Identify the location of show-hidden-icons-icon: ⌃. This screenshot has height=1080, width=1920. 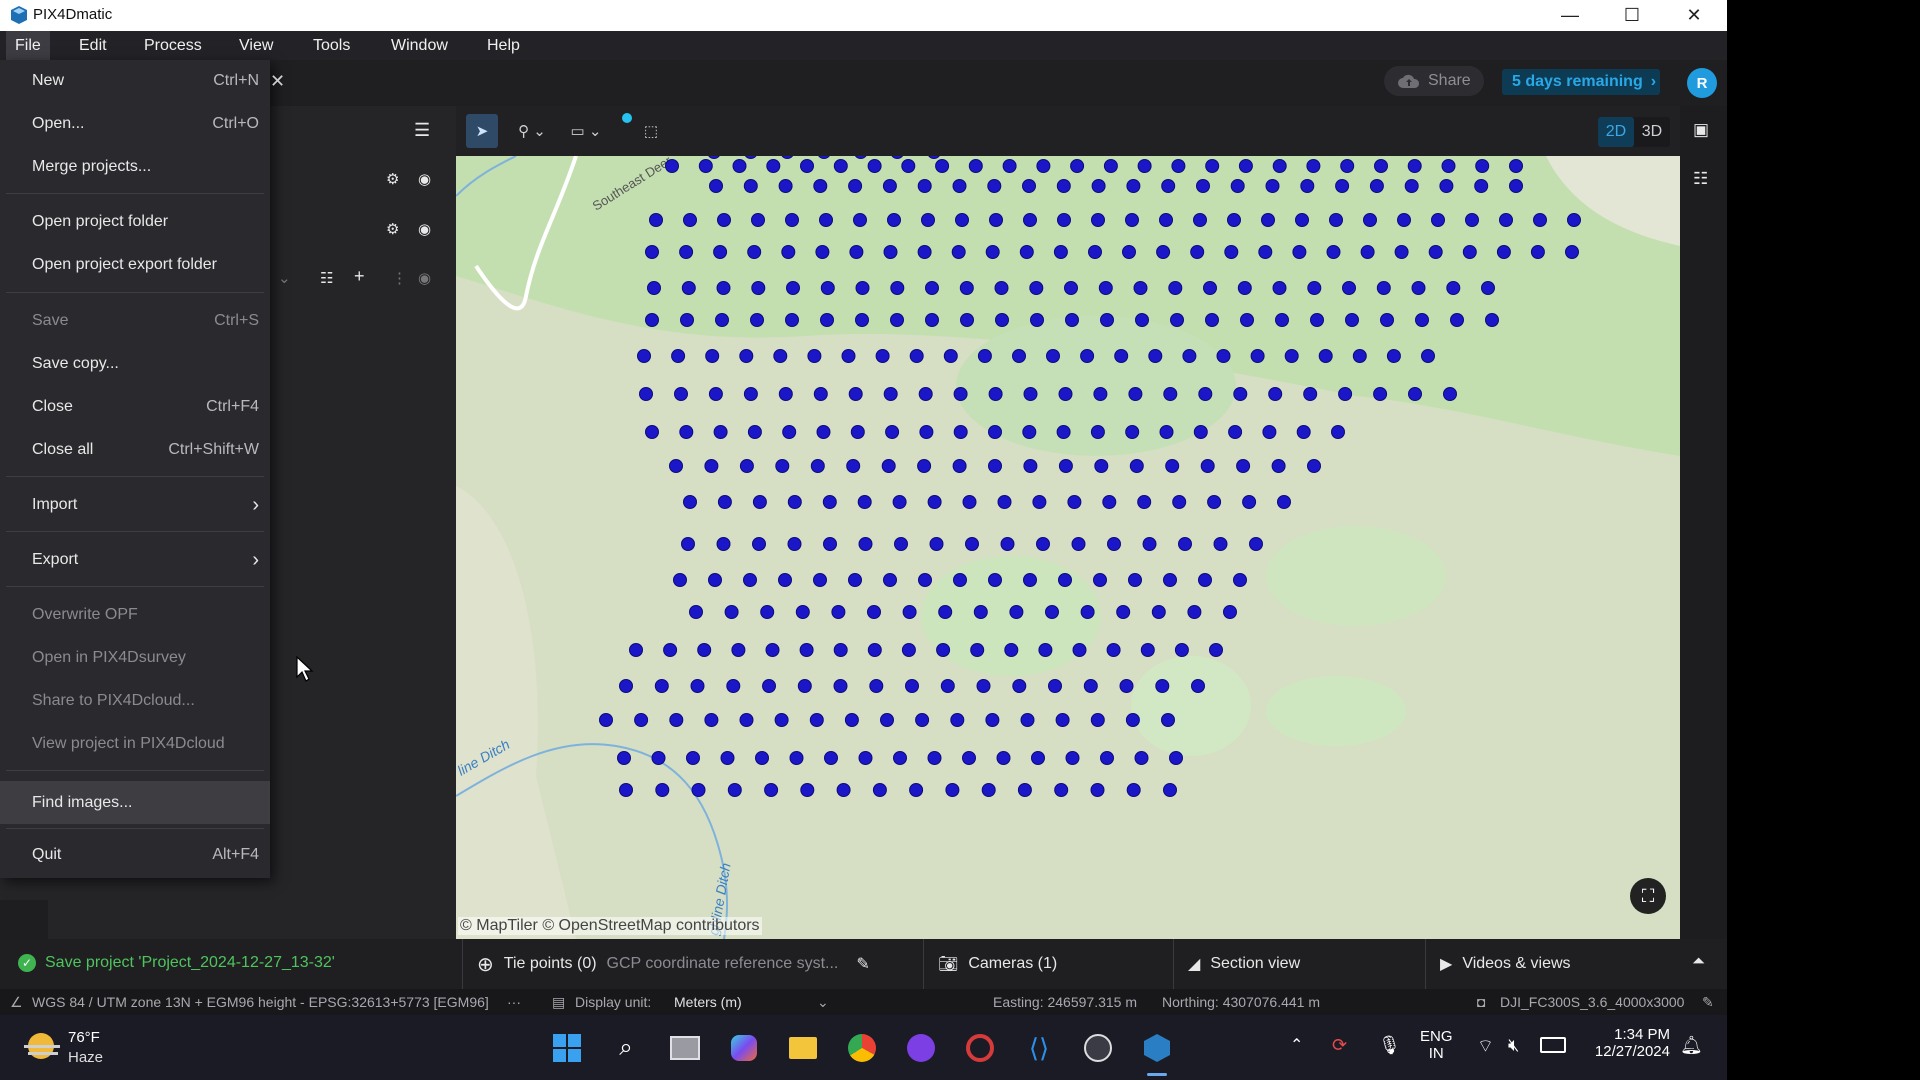
(1296, 1045).